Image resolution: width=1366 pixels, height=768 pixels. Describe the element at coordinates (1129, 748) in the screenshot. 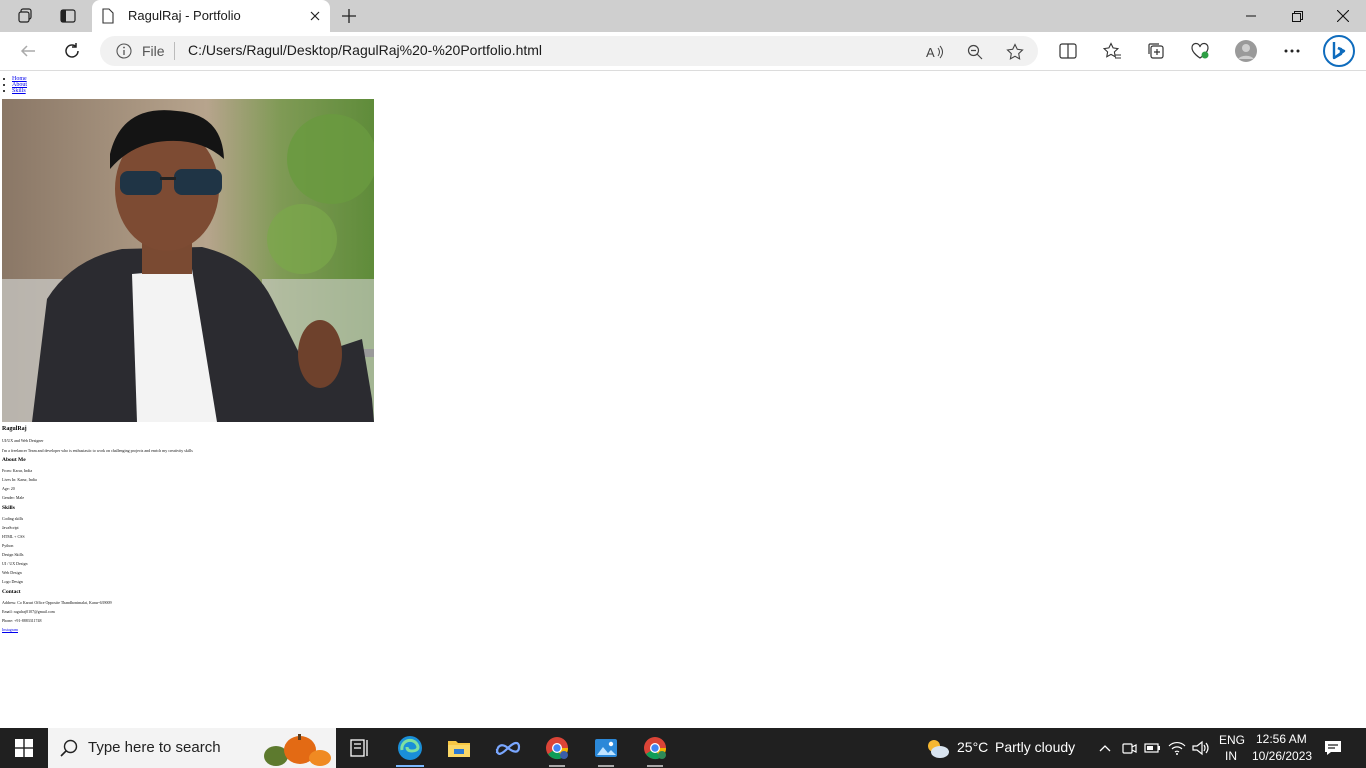

I see `meet-now-icon` at that location.